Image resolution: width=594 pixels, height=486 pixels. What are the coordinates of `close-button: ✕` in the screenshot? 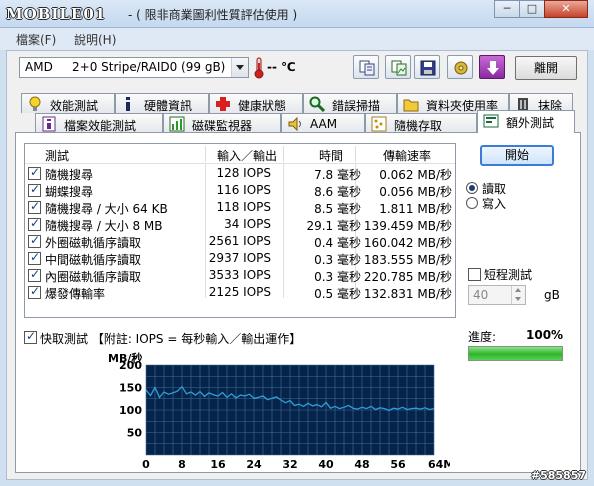 It's located at (566, 9).